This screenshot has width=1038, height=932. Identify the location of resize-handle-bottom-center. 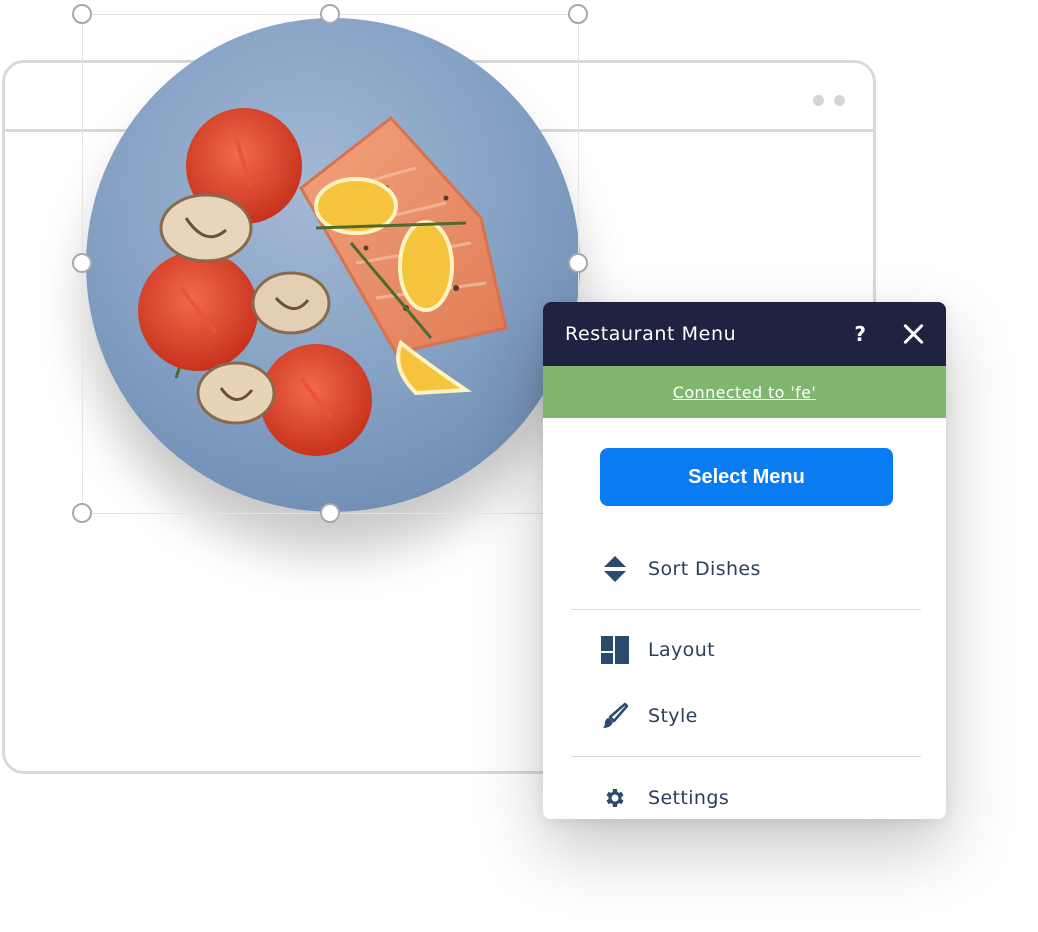
(330, 513).